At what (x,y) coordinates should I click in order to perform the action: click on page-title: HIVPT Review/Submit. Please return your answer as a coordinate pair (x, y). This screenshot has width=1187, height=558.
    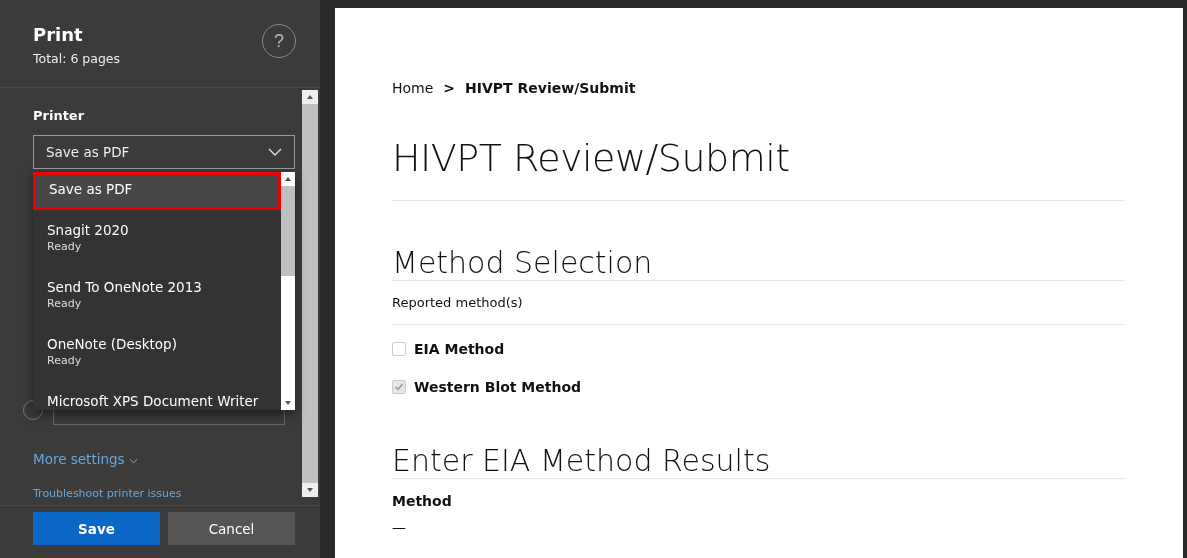
    Looking at the image, I should click on (591, 158).